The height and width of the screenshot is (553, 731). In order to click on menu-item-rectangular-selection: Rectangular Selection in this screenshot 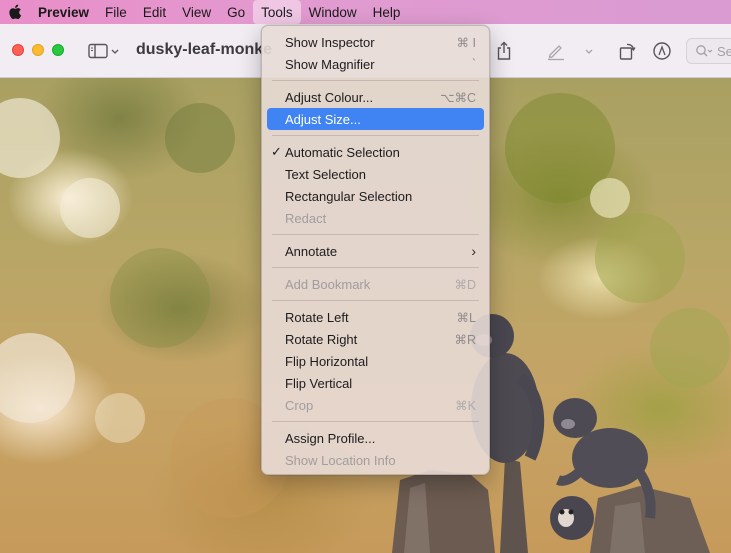, I will do `click(375, 196)`.